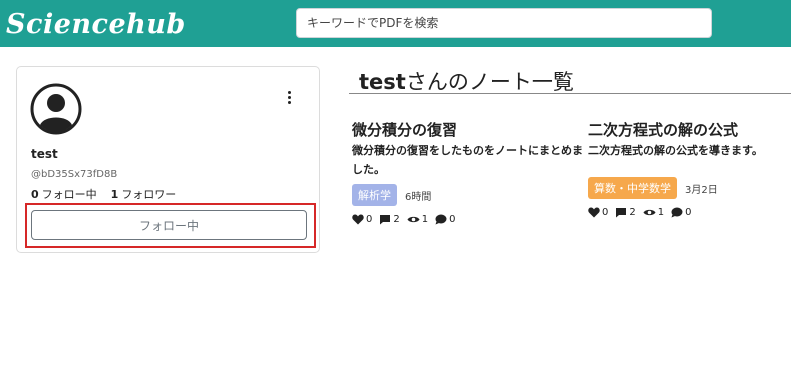 The width and height of the screenshot is (791, 378). Describe the element at coordinates (114, 194) in the screenshot. I see `followers-count: 1` at that location.